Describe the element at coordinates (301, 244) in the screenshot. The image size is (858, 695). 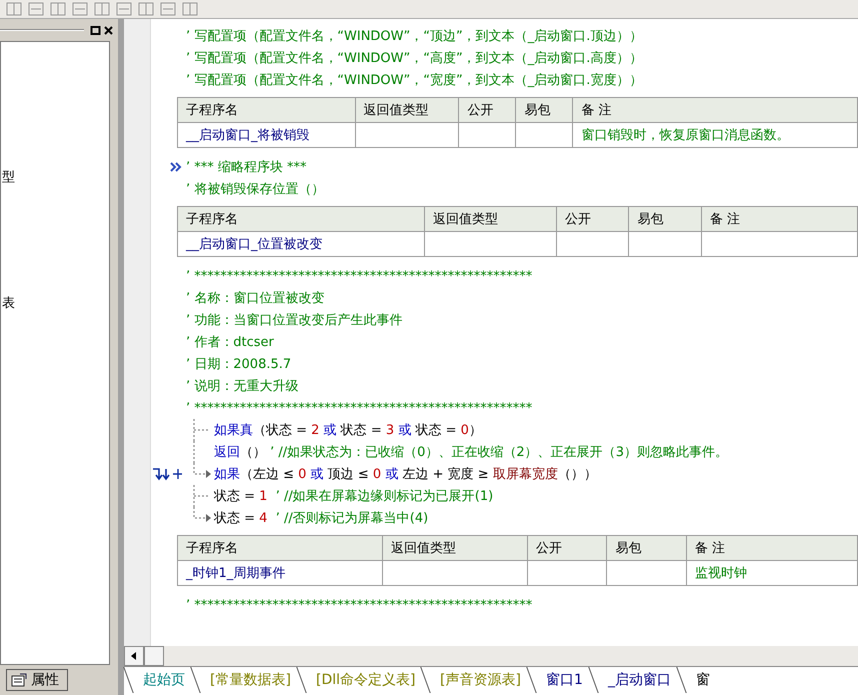
I see `table-cell: __启动窗口_位置被改变` at that location.